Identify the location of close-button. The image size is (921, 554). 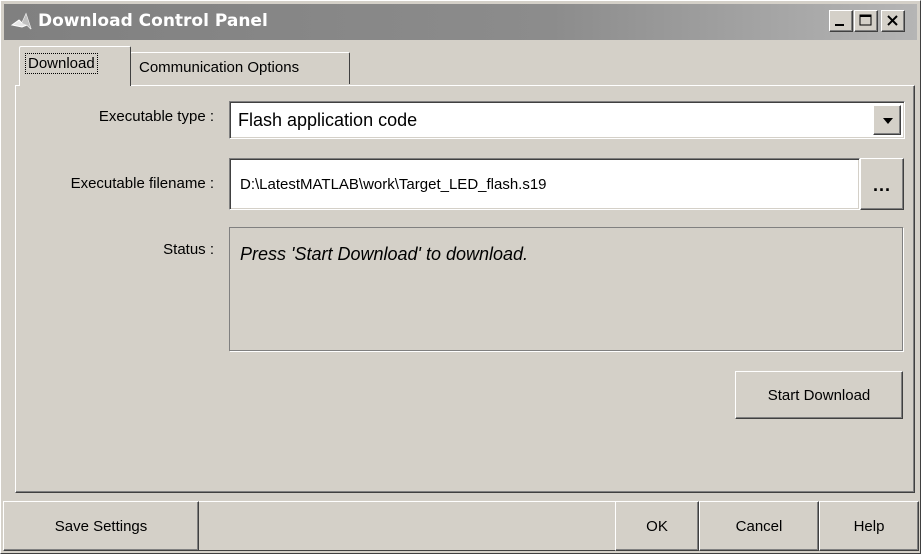
(893, 21).